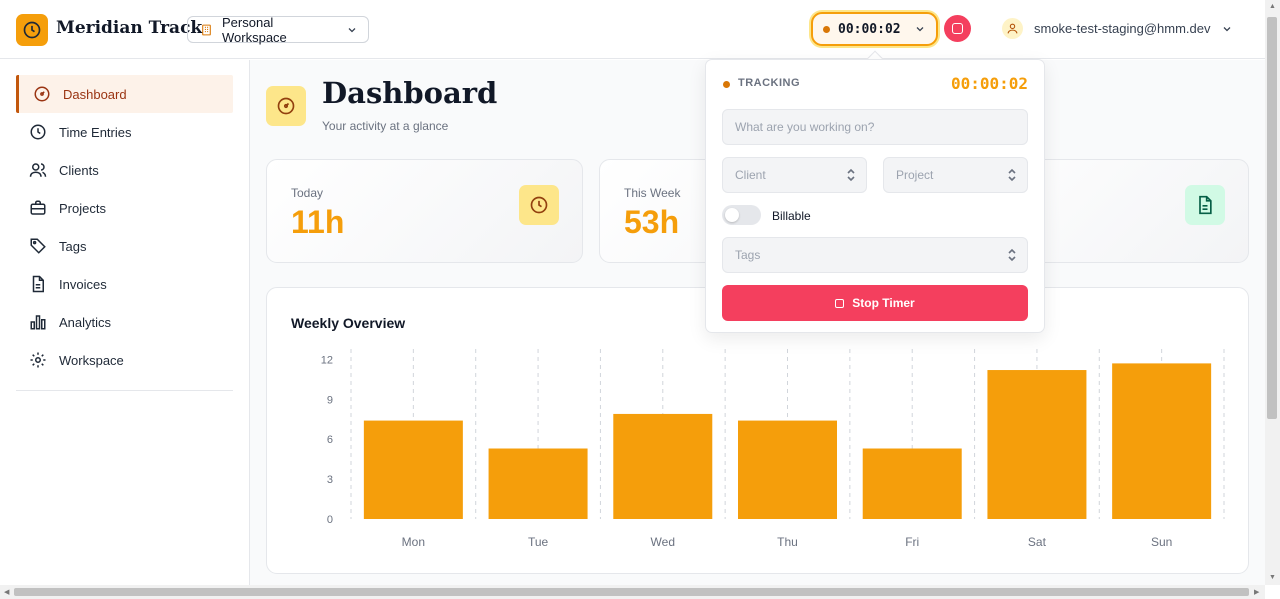 Image resolution: width=1280 pixels, height=599 pixels. What do you see at coordinates (95, 132) in the screenshot?
I see `sidebar-item-label: Time Entries` at bounding box center [95, 132].